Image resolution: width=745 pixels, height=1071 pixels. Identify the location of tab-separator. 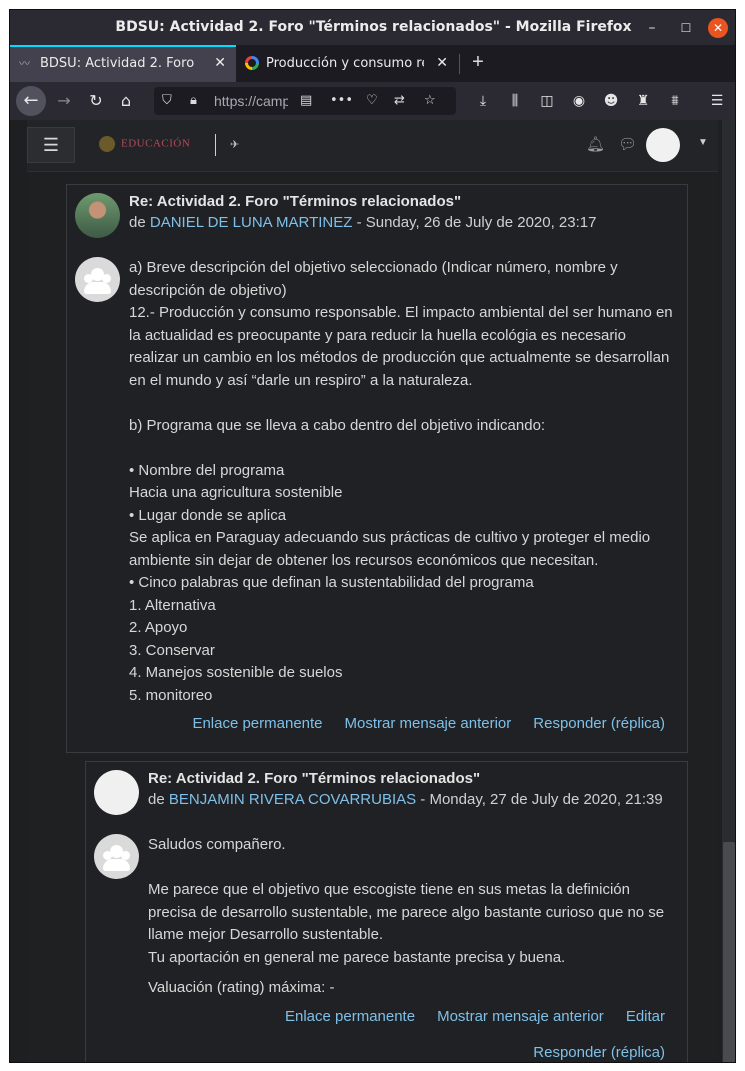
(459, 64).